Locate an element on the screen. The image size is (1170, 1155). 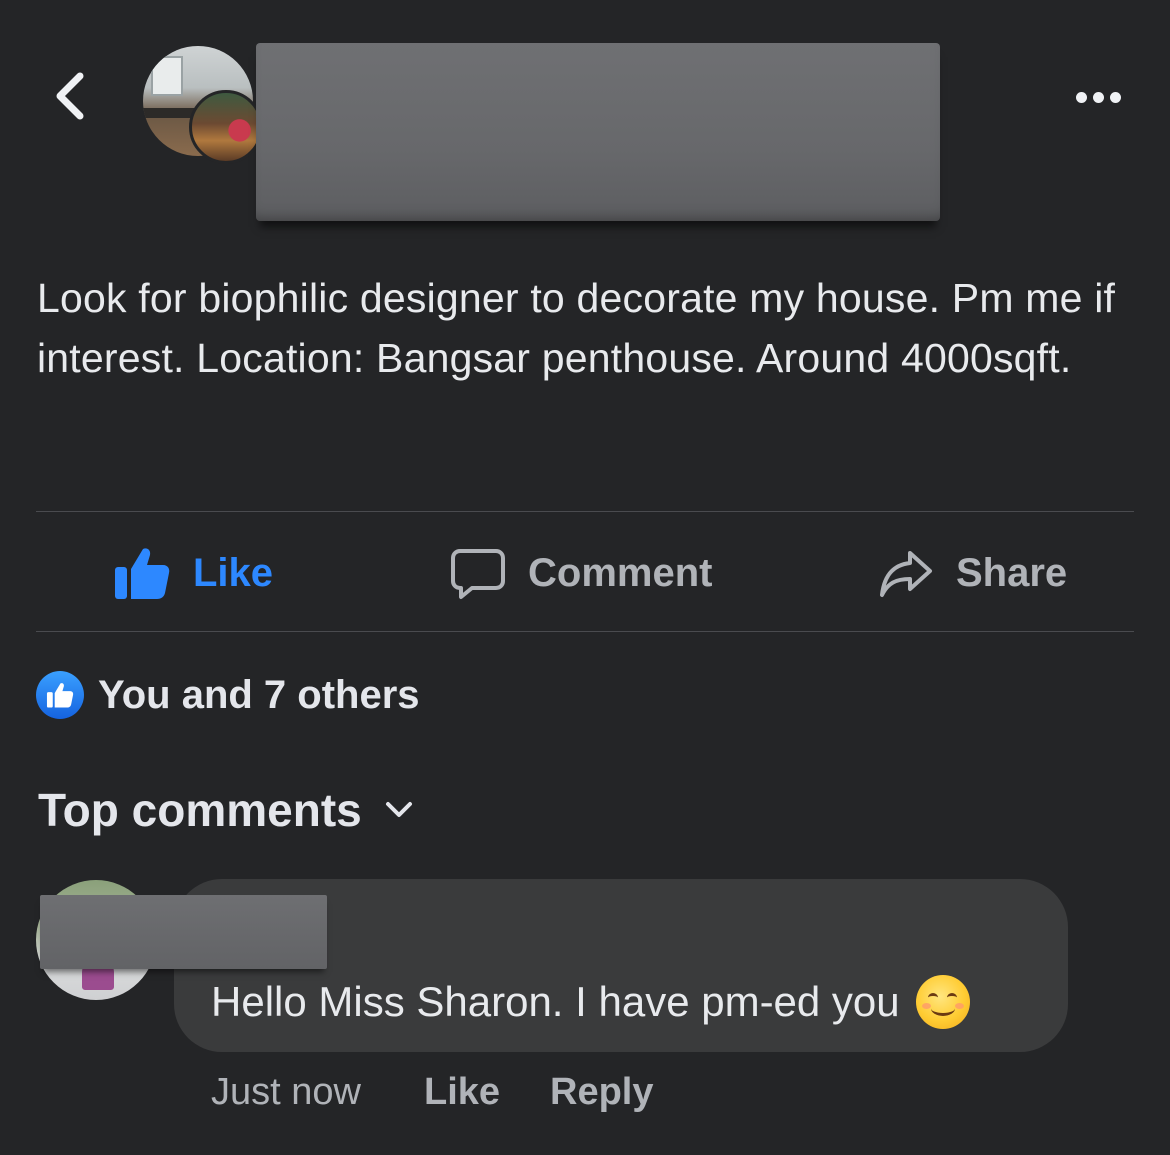
back-button is located at coordinates (72, 96).